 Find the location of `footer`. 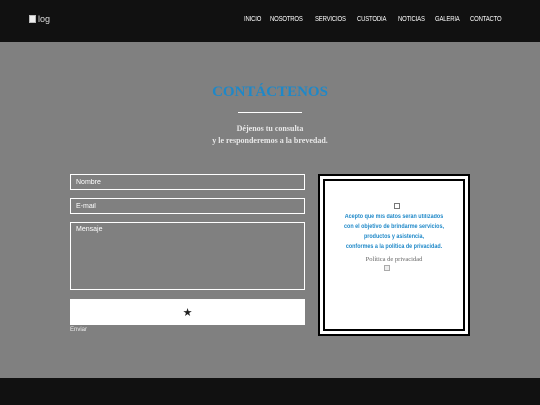

footer is located at coordinates (270, 391).